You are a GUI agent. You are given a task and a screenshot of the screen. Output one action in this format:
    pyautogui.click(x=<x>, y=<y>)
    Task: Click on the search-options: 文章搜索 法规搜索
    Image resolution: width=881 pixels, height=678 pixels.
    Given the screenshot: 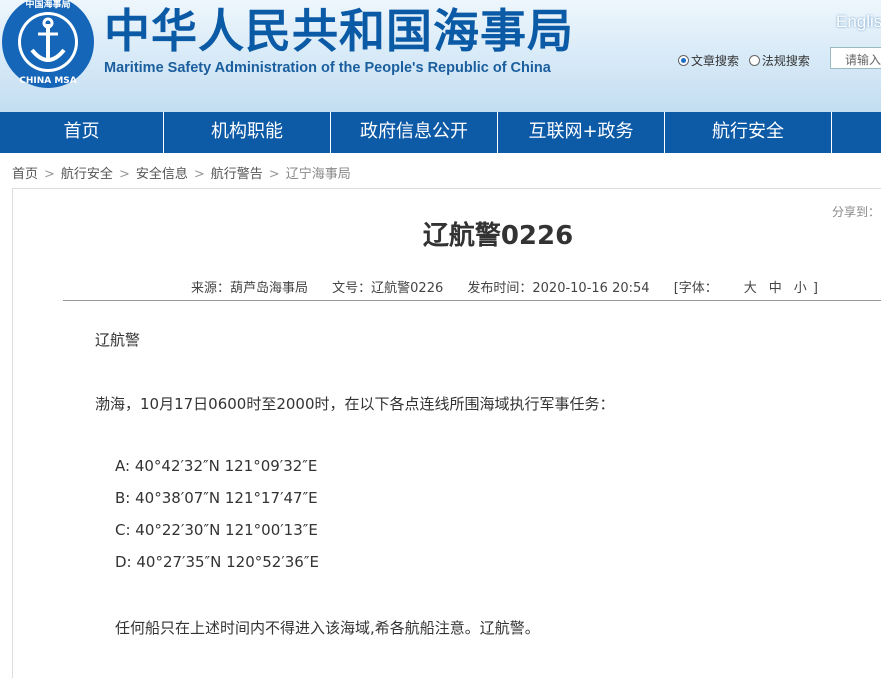 What is the action you would take?
    pyautogui.click(x=747, y=60)
    